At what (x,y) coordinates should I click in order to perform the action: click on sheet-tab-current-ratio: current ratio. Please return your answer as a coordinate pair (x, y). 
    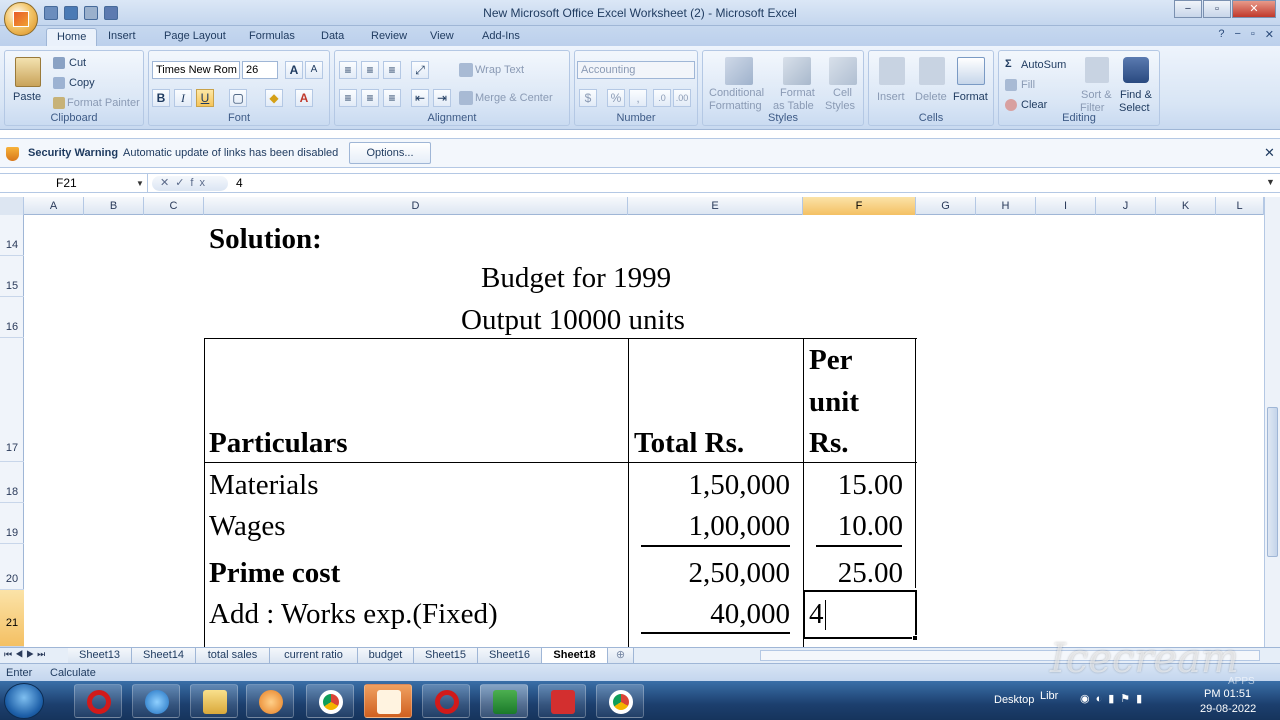
    Looking at the image, I should click on (314, 655).